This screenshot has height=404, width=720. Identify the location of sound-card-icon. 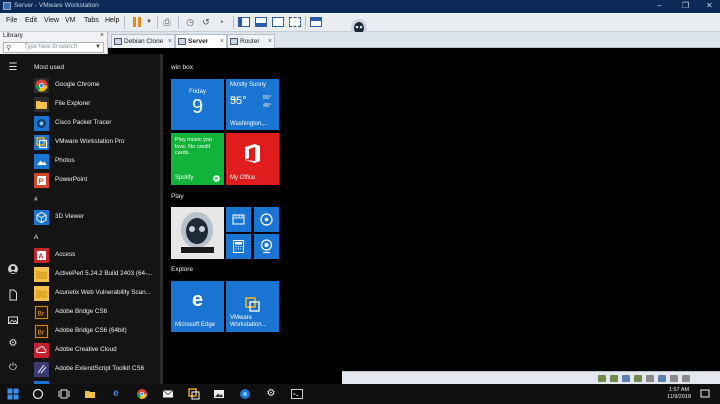
(650, 378).